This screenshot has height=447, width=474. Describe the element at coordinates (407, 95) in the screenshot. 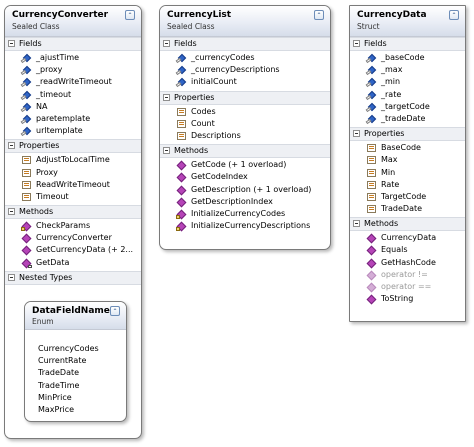

I see `field-item: _rate` at that location.